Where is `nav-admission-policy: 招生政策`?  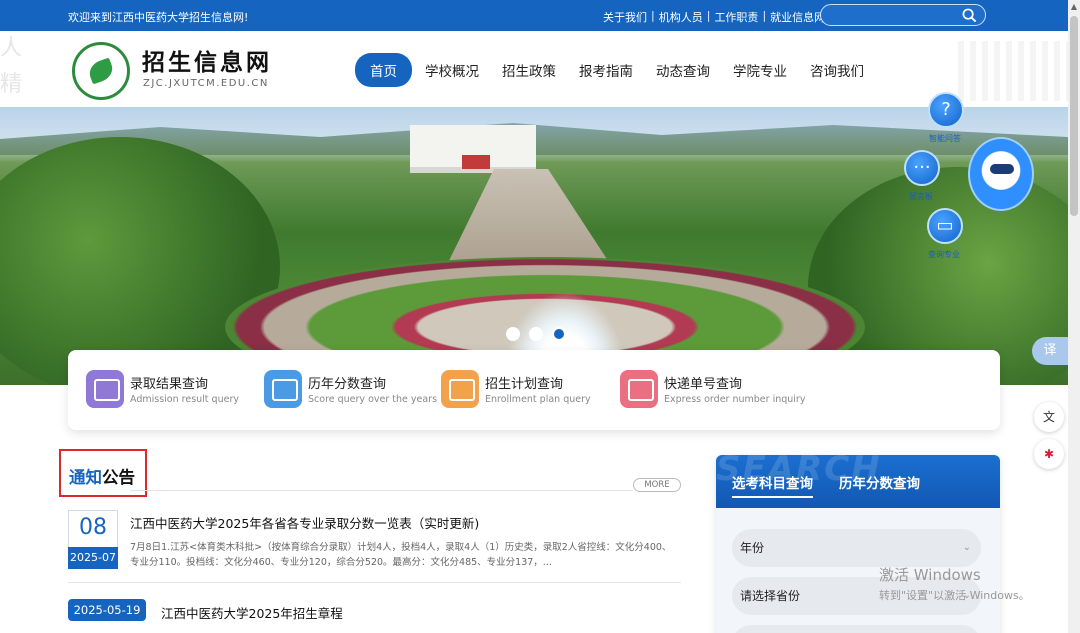
nav-admission-policy: 招生政策 is located at coordinates (529, 70).